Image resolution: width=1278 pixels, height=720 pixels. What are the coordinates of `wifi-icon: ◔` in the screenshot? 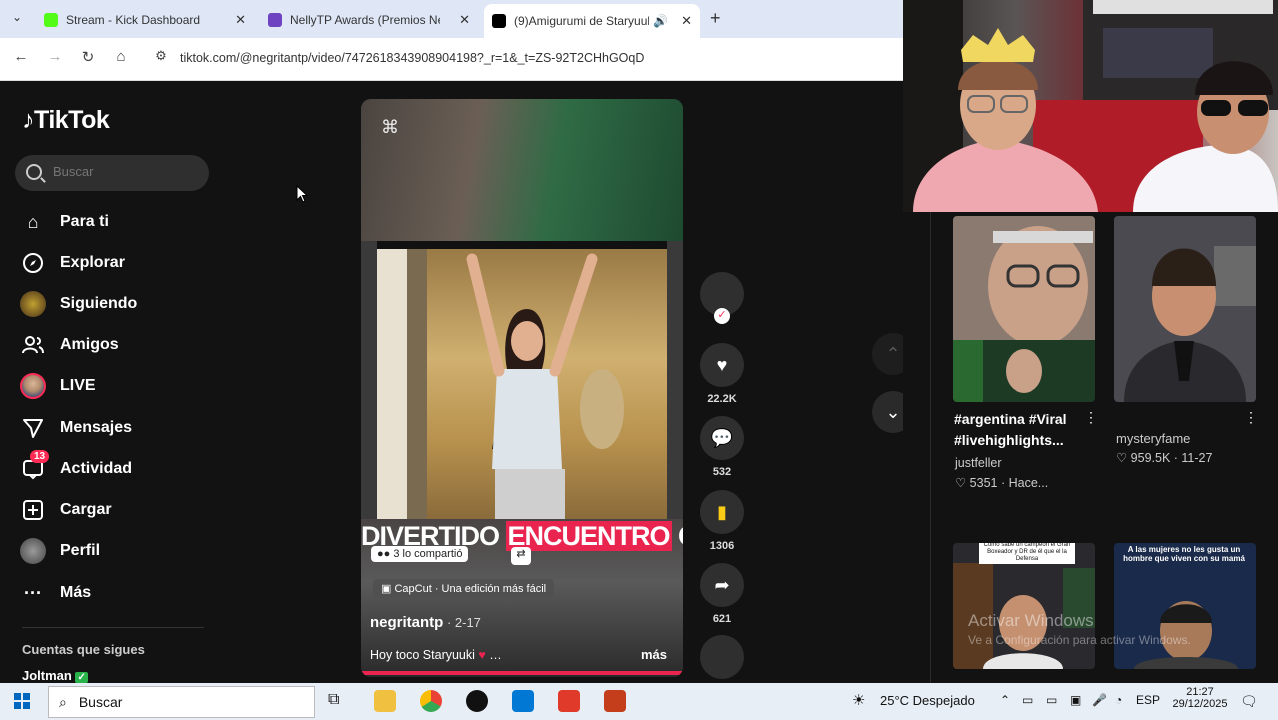 It's located at (1118, 700).